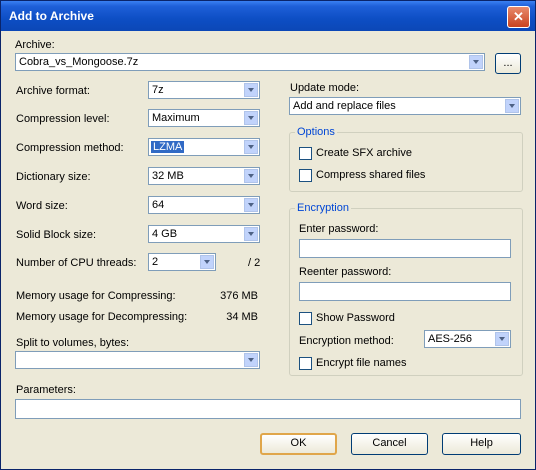  Describe the element at coordinates (305, 363) in the screenshot. I see `encrypt-file-names-checkbox` at that location.